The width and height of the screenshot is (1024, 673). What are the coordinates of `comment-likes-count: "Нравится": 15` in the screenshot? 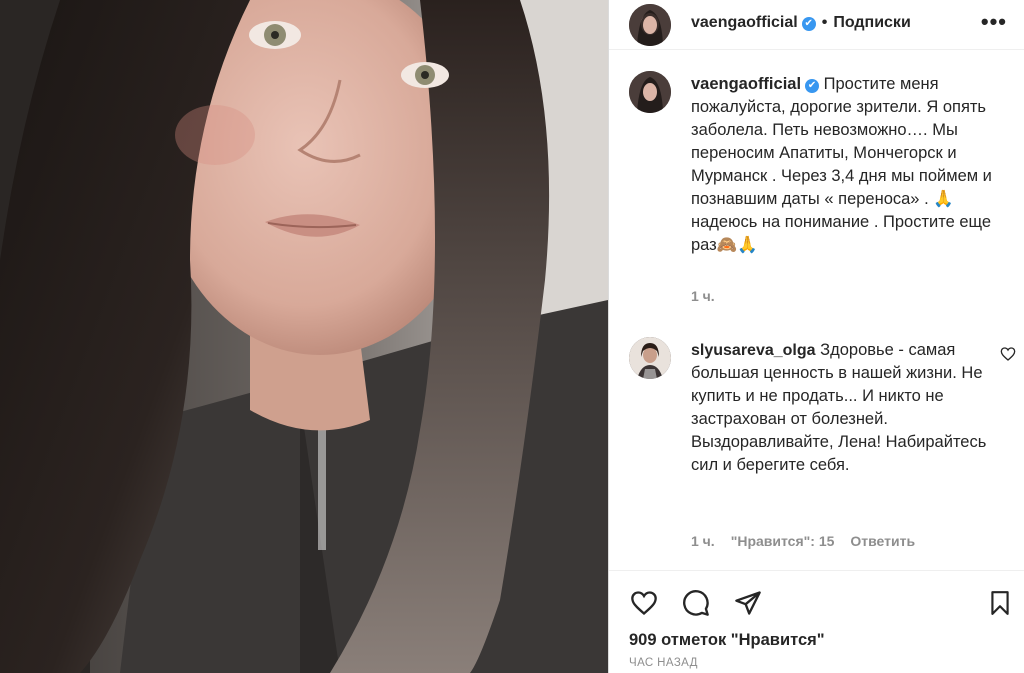 It's located at (783, 541).